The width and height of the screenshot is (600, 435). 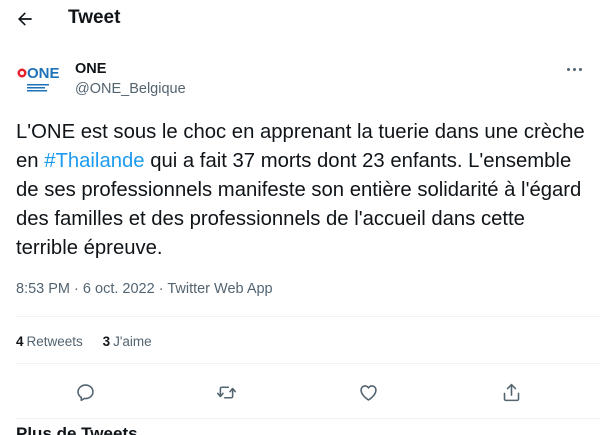 What do you see at coordinates (43, 73) in the screenshot?
I see `logo-wordmark: ONE` at bounding box center [43, 73].